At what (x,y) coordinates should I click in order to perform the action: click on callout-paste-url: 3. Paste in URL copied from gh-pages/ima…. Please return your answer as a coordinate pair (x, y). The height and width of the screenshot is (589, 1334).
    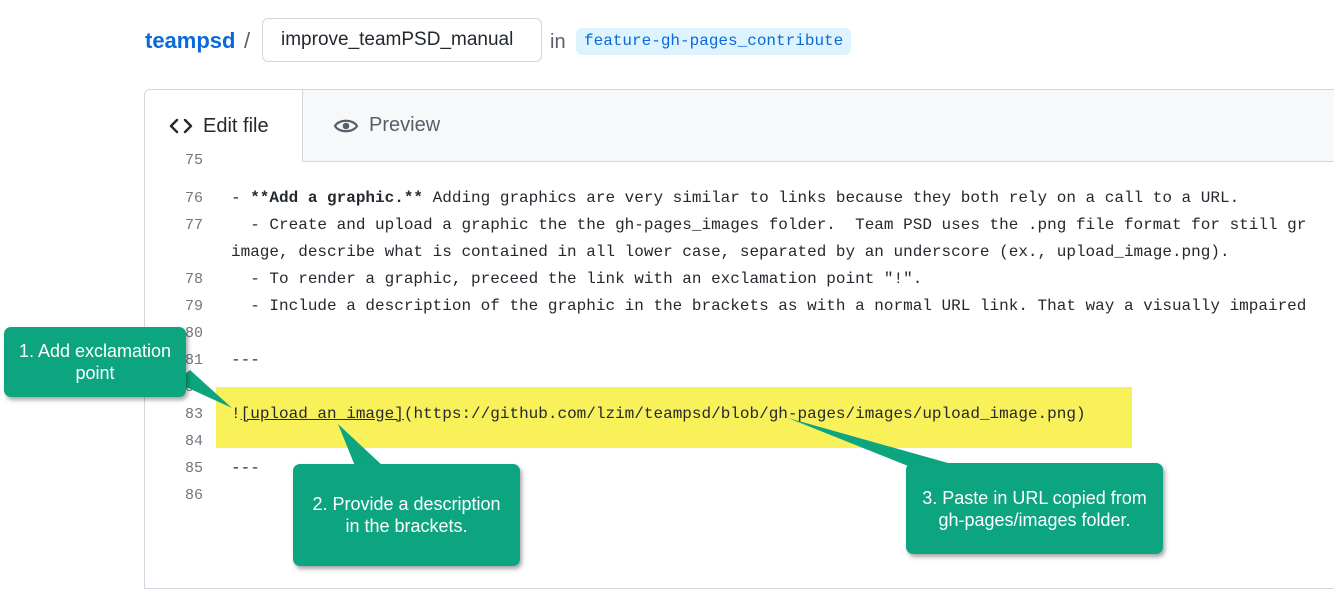
    Looking at the image, I should click on (1034, 508).